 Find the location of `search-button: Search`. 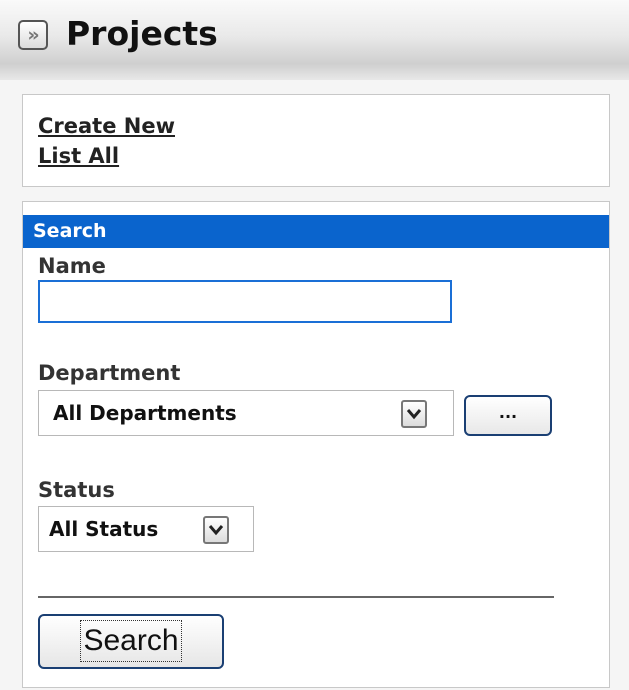

search-button: Search is located at coordinates (131, 641).